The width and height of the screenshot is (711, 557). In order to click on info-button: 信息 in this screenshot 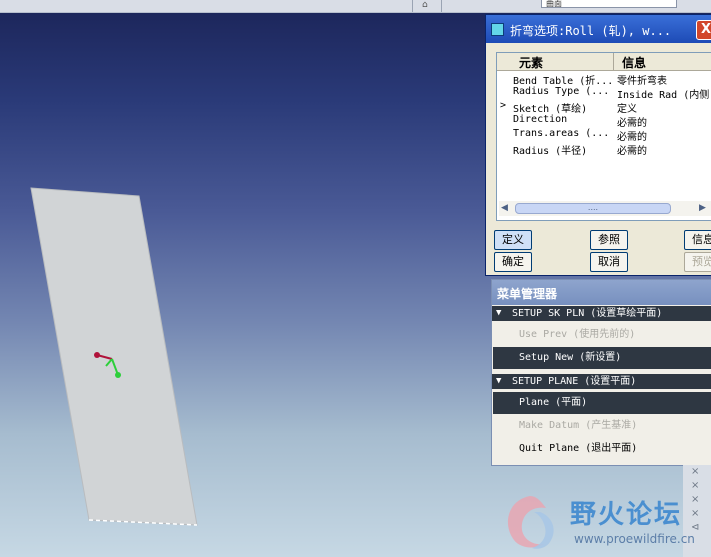, I will do `click(697, 240)`.